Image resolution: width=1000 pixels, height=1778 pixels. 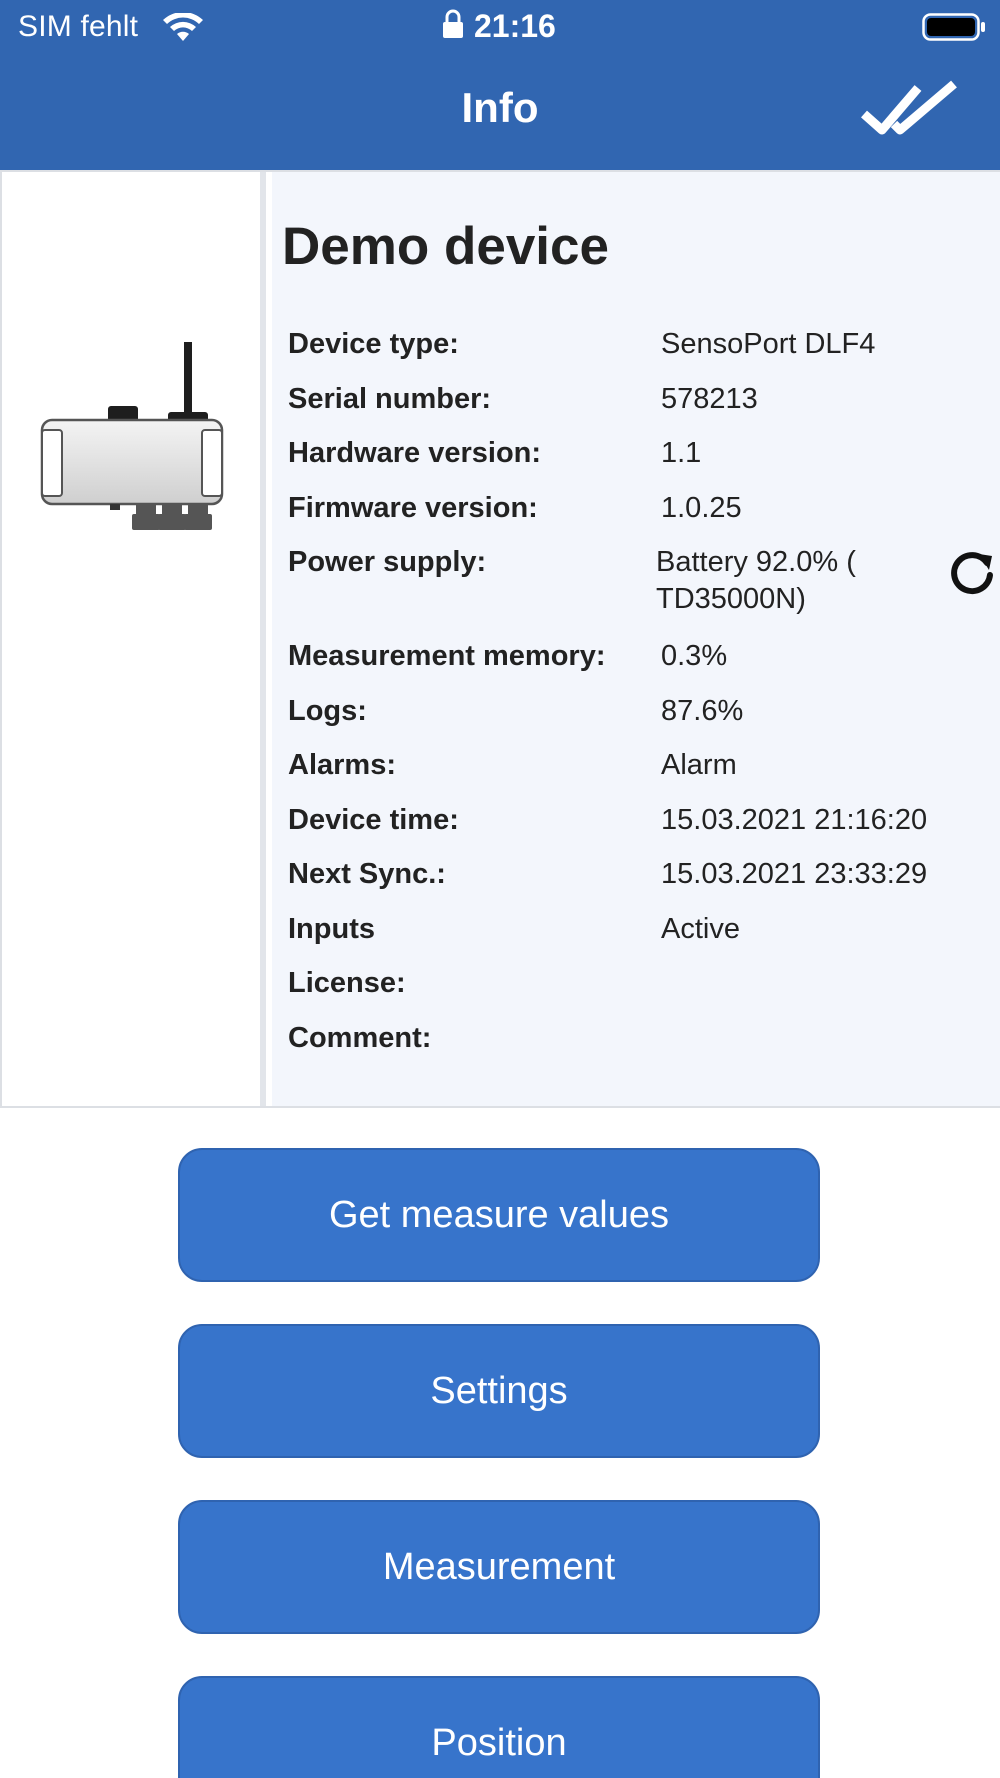 I want to click on info-label: Device type:, so click(x=373, y=344).